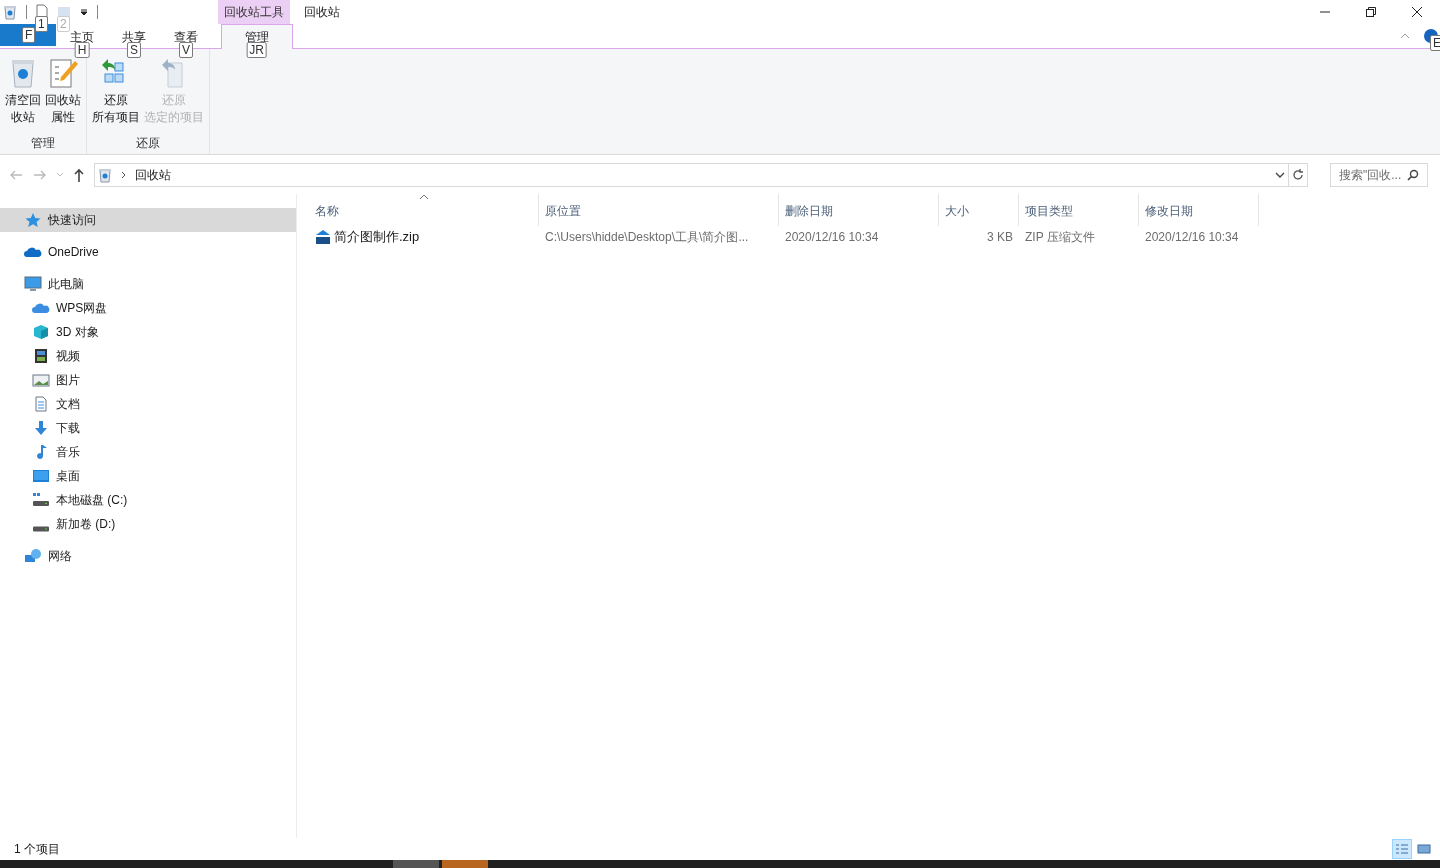 This screenshot has width=1440, height=868. I want to click on nav-item: 下载, so click(148, 428).